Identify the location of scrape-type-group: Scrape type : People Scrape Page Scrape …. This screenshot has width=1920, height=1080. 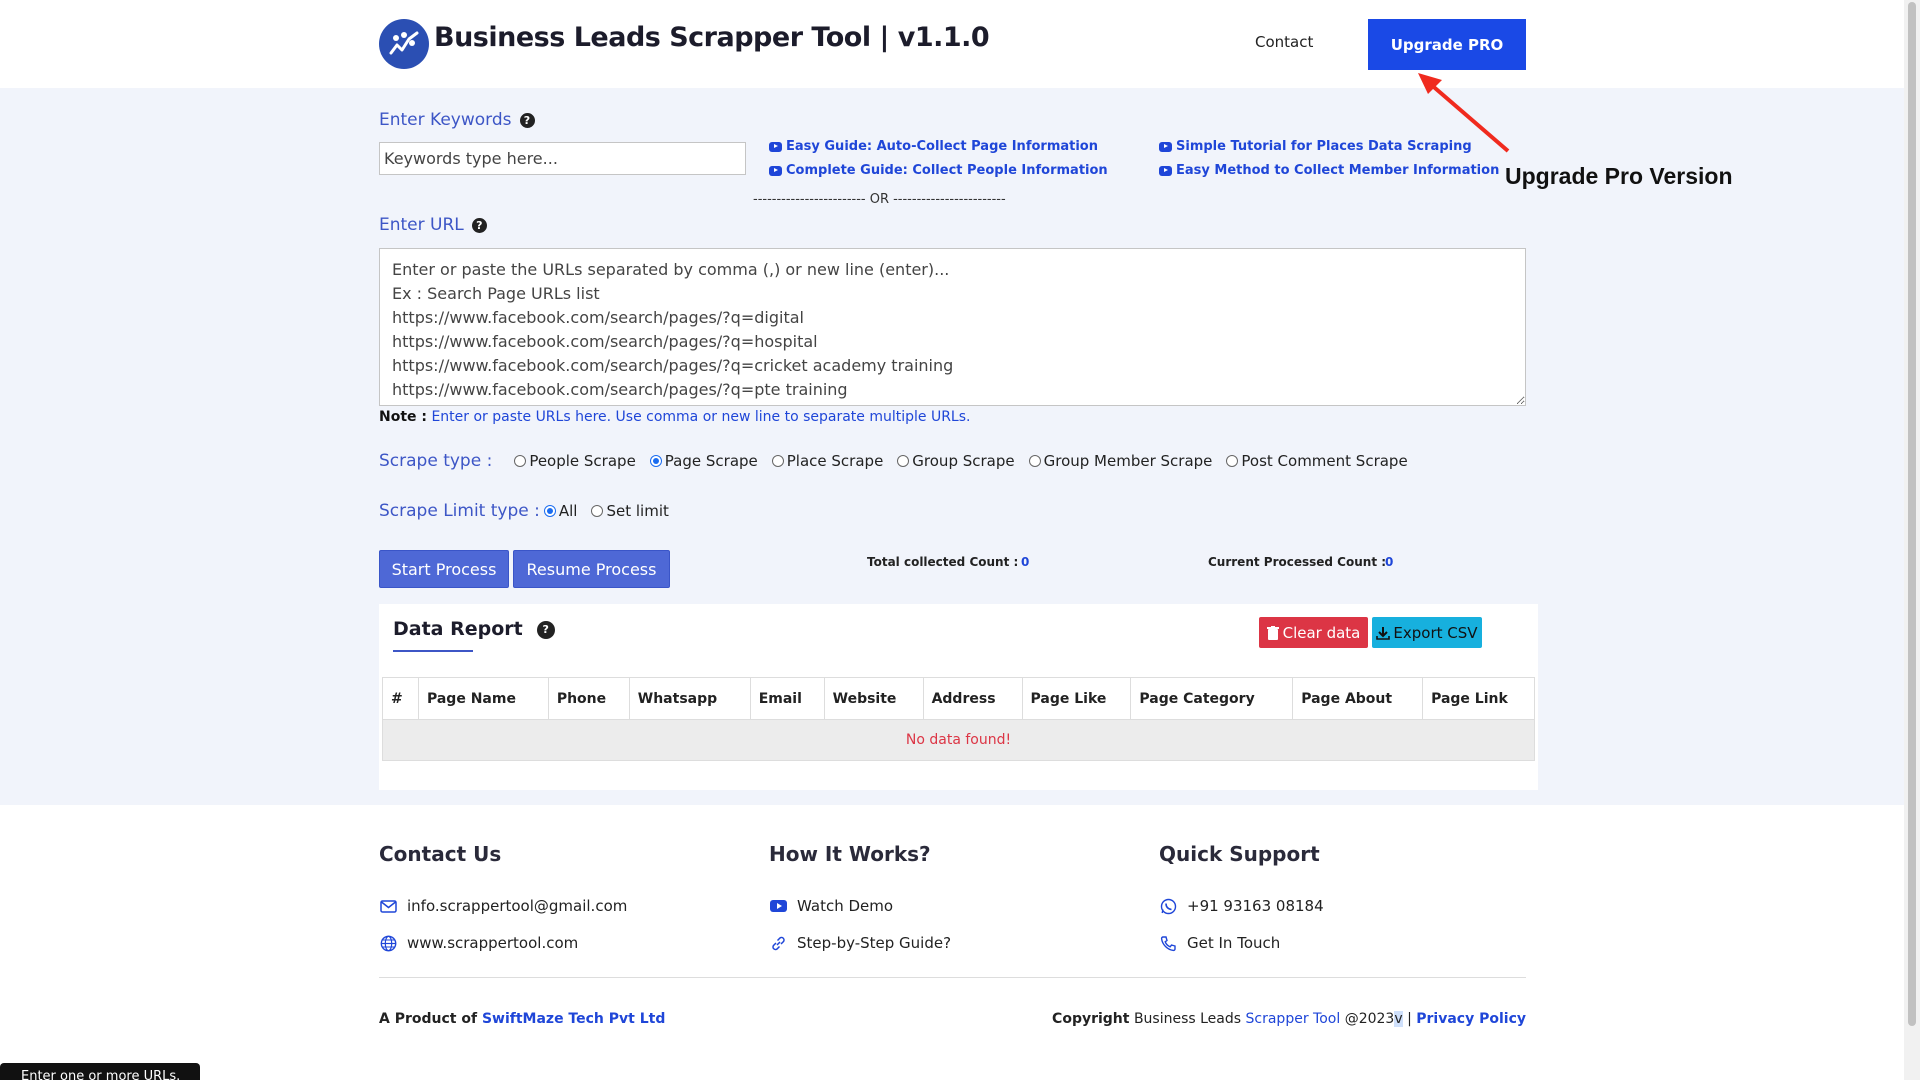
(900, 461).